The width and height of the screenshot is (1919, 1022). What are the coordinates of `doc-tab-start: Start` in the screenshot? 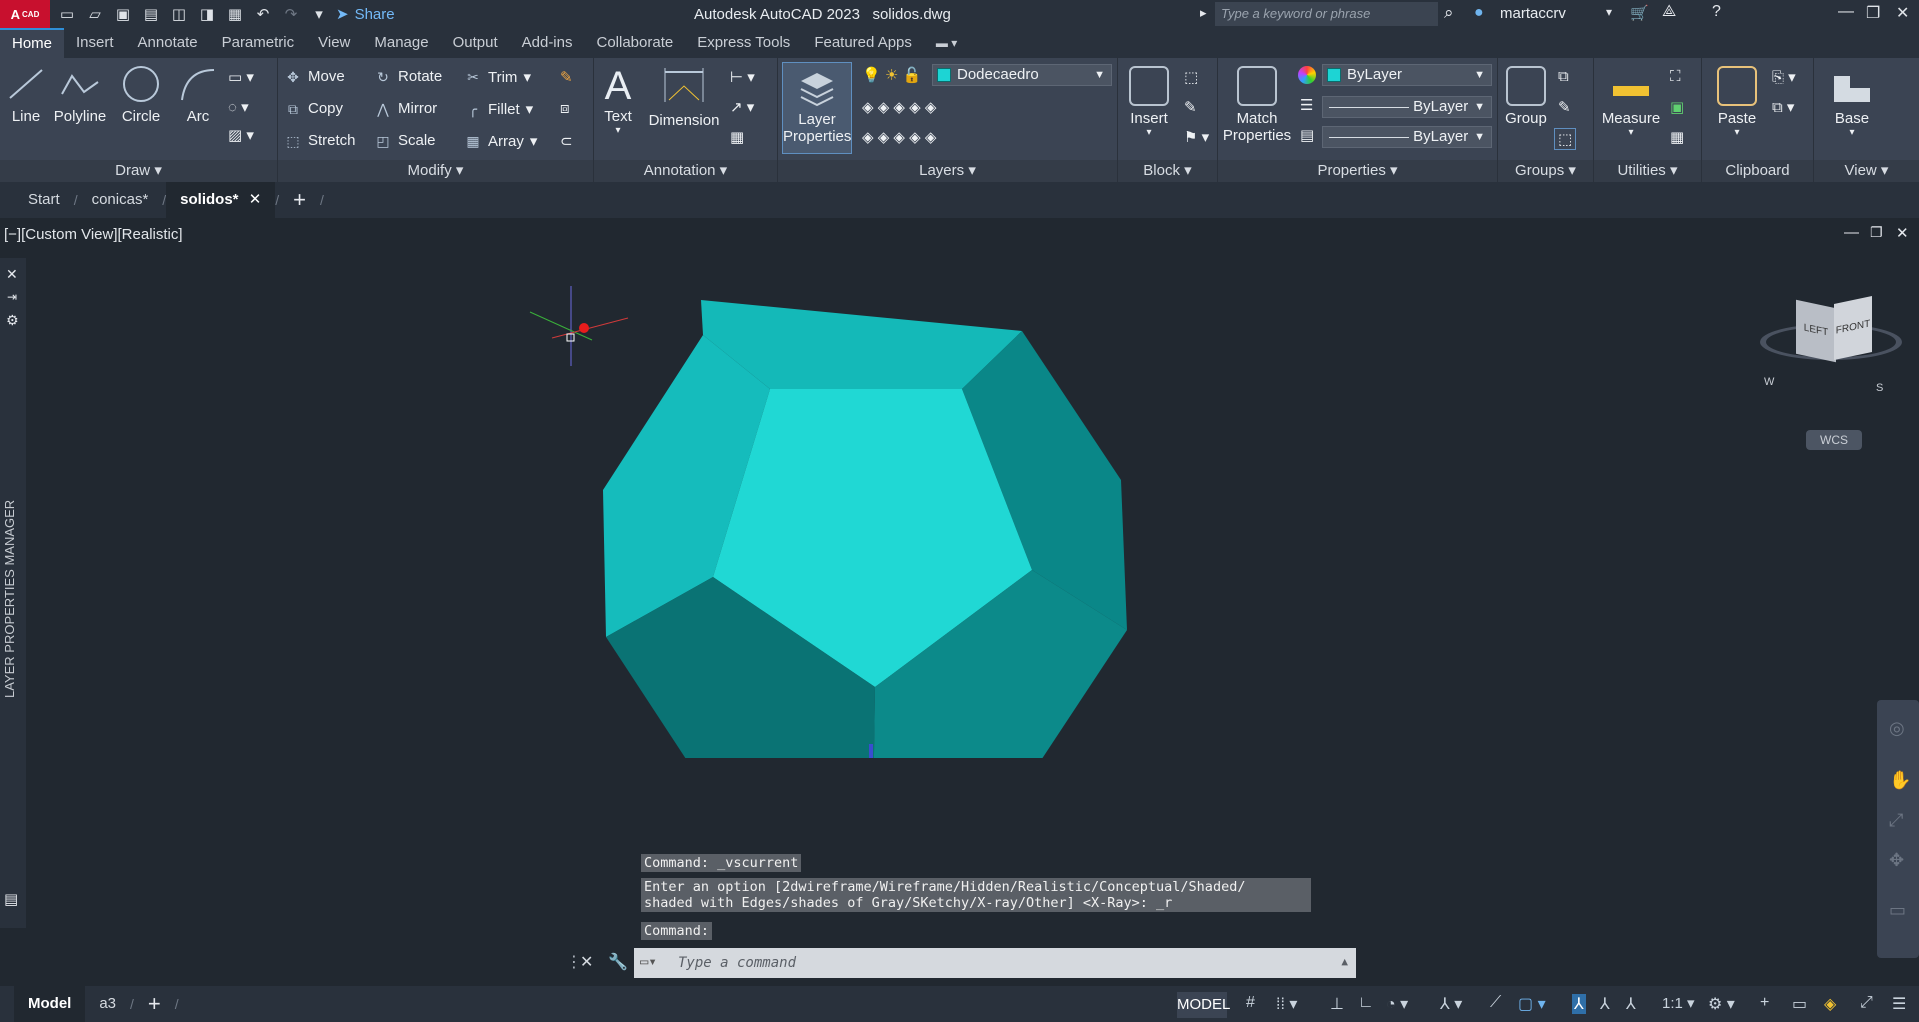 It's located at (44, 200).